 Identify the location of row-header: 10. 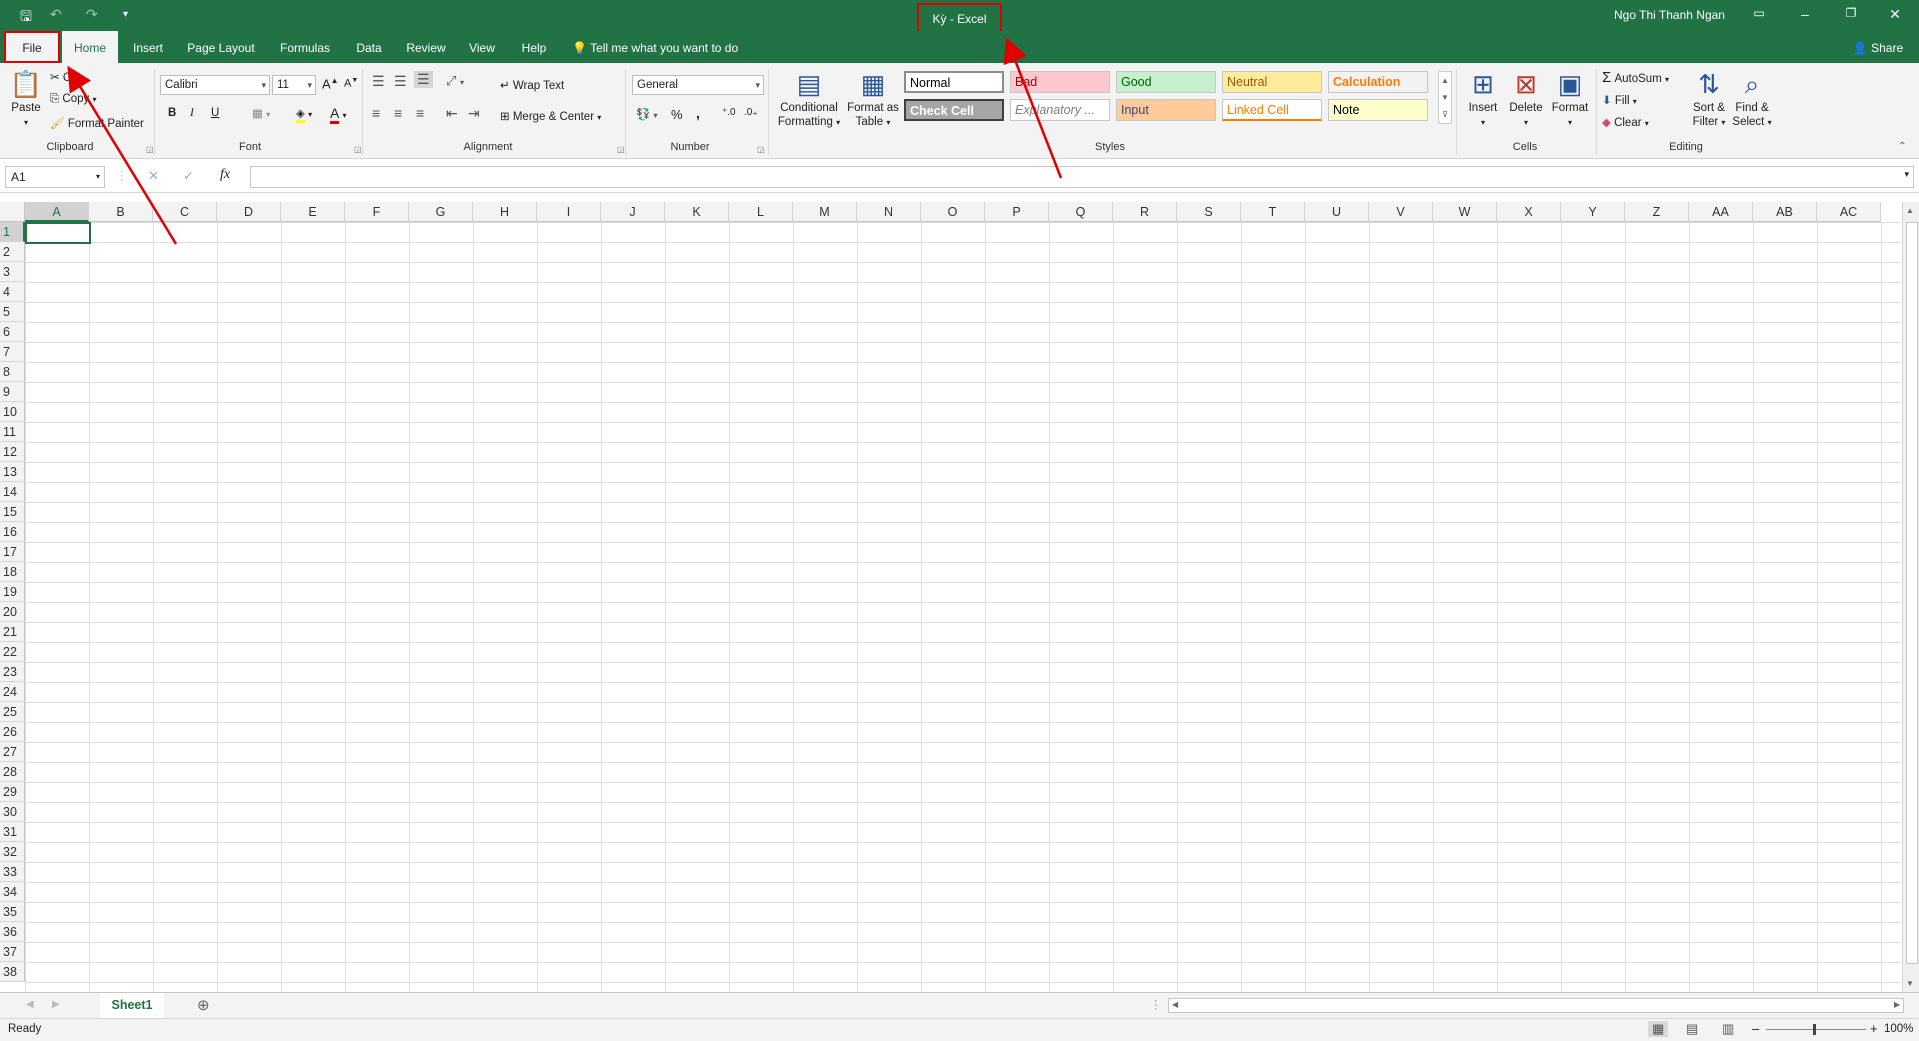
(12, 412).